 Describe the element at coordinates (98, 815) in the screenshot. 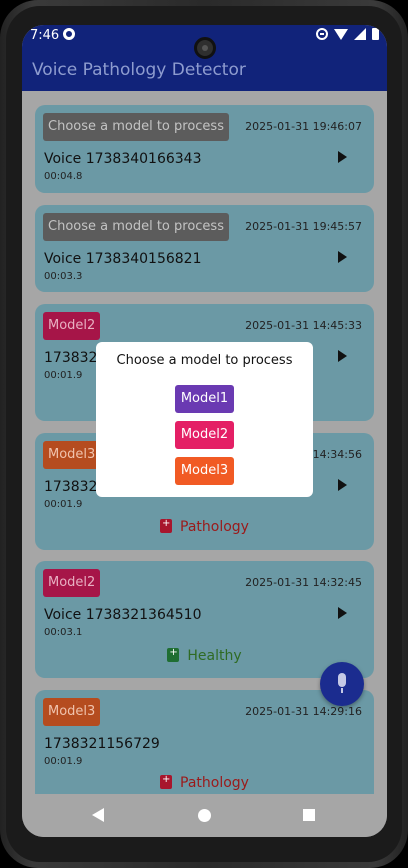

I see `back-icon` at that location.